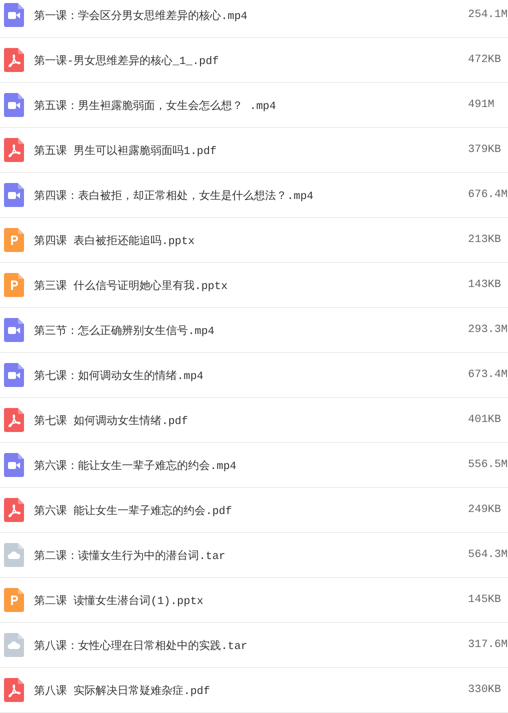 This screenshot has width=508, height=713. What do you see at coordinates (488, 465) in the screenshot?
I see `file-size: 556.5M` at bounding box center [488, 465].